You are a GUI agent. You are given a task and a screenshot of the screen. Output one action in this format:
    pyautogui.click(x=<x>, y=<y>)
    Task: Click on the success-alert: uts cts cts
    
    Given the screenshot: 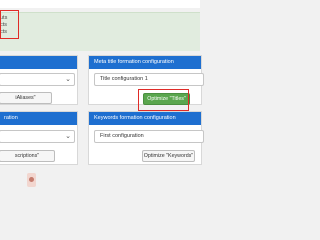 What is the action you would take?
    pyautogui.click(x=100, y=31)
    